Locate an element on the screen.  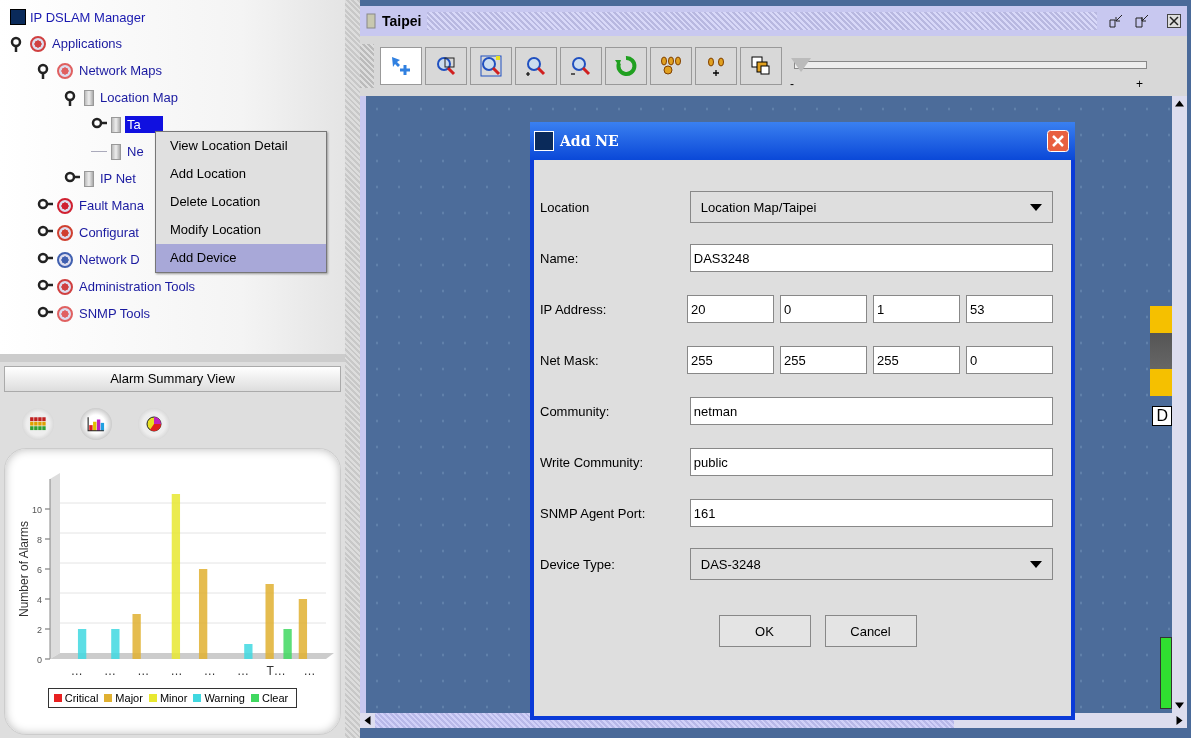
input-field: 20 is located at coordinates (730, 309).